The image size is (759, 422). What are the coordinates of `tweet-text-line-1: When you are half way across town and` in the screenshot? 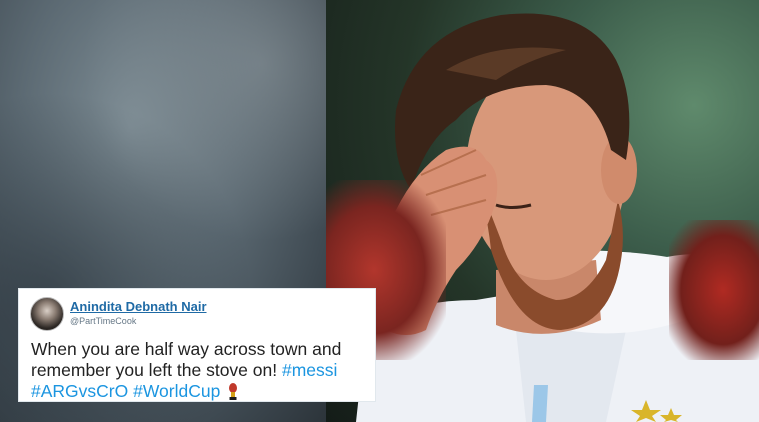 It's located at (186, 349).